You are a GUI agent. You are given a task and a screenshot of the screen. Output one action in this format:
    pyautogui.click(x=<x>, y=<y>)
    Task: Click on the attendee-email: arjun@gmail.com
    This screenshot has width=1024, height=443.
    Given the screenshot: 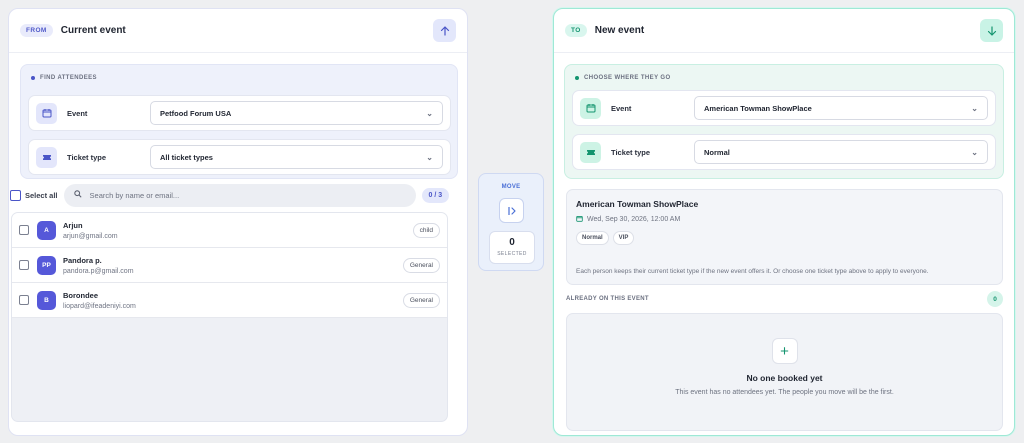 What is the action you would take?
    pyautogui.click(x=90, y=236)
    